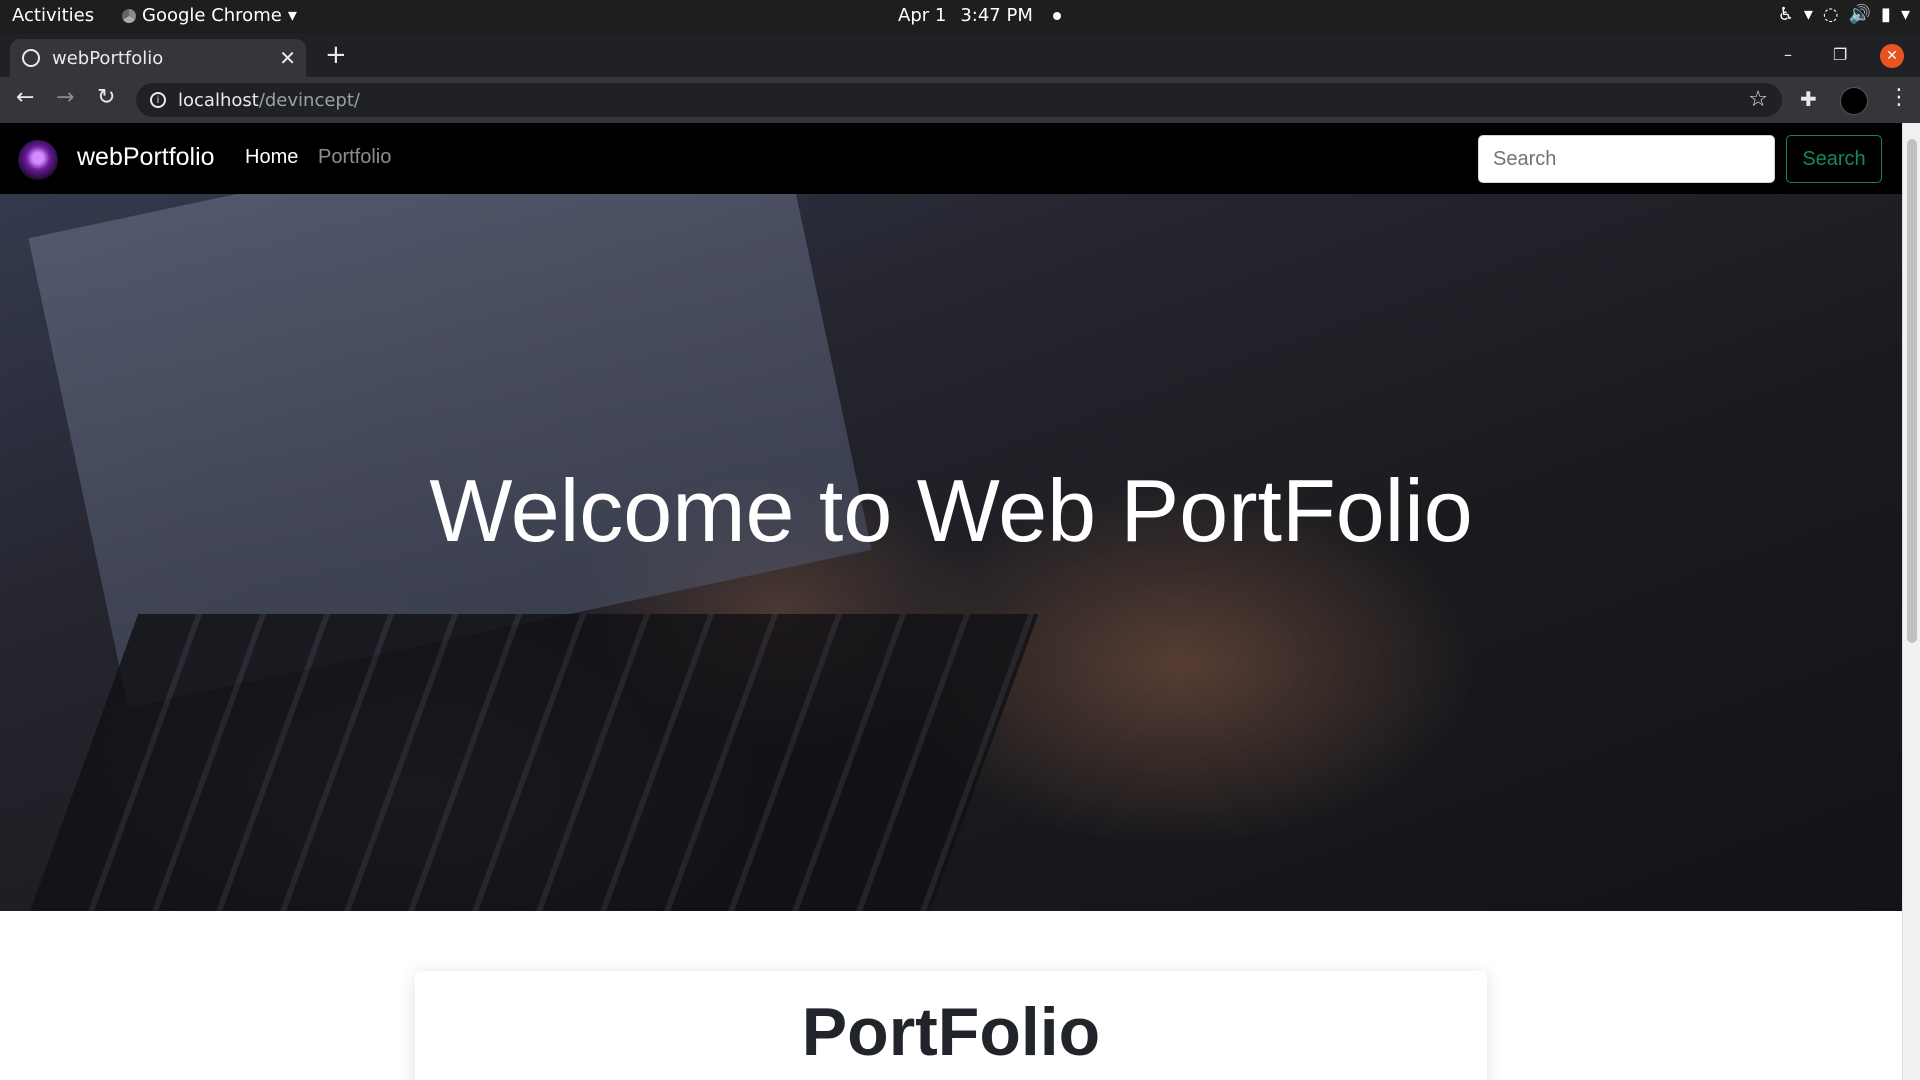  Describe the element at coordinates (1840, 54) in the screenshot. I see `maximize-button: ❐` at that location.